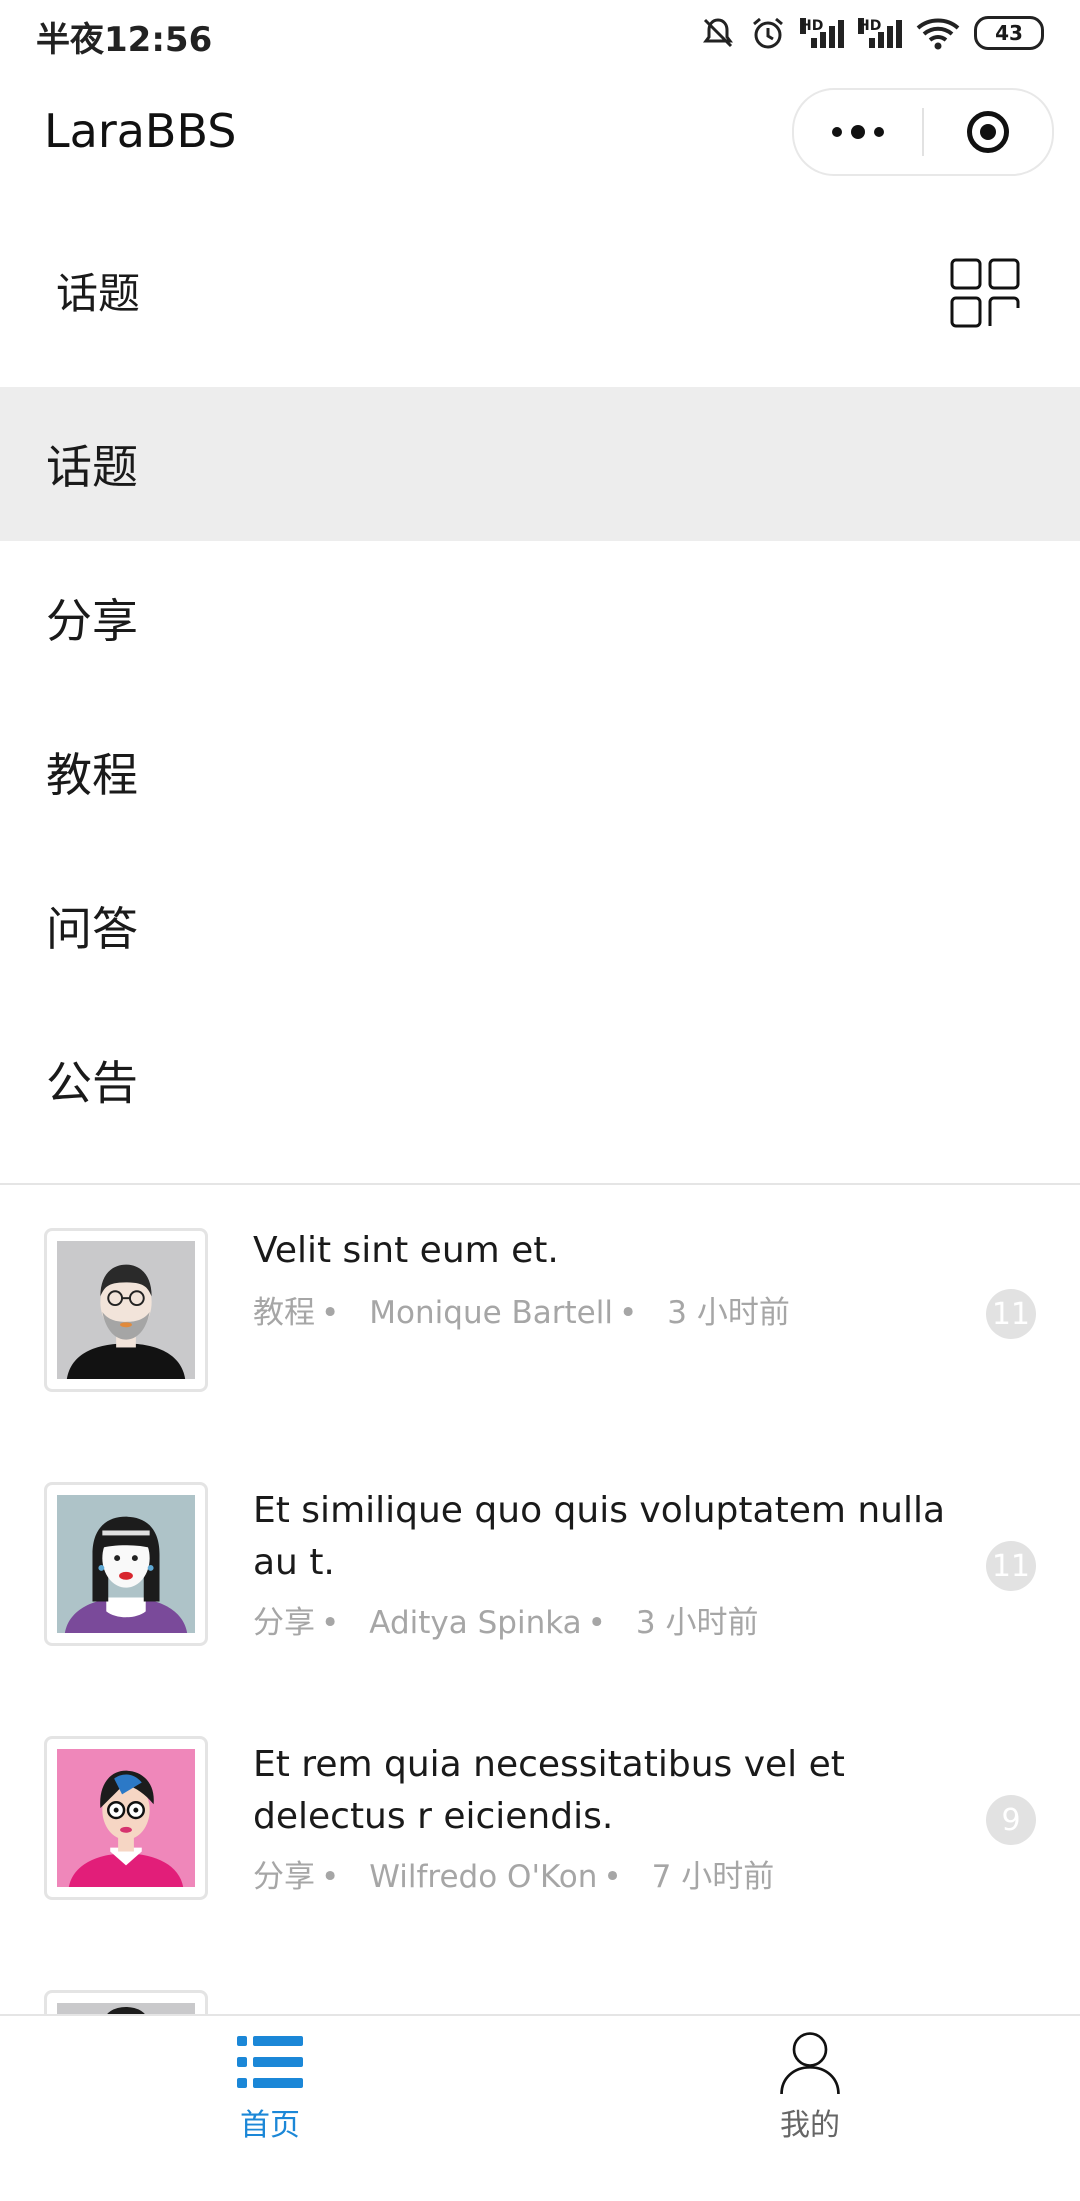 The width and height of the screenshot is (1080, 2201). What do you see at coordinates (822, 33) in the screenshot?
I see `signal-hd-1-icon: HD` at bounding box center [822, 33].